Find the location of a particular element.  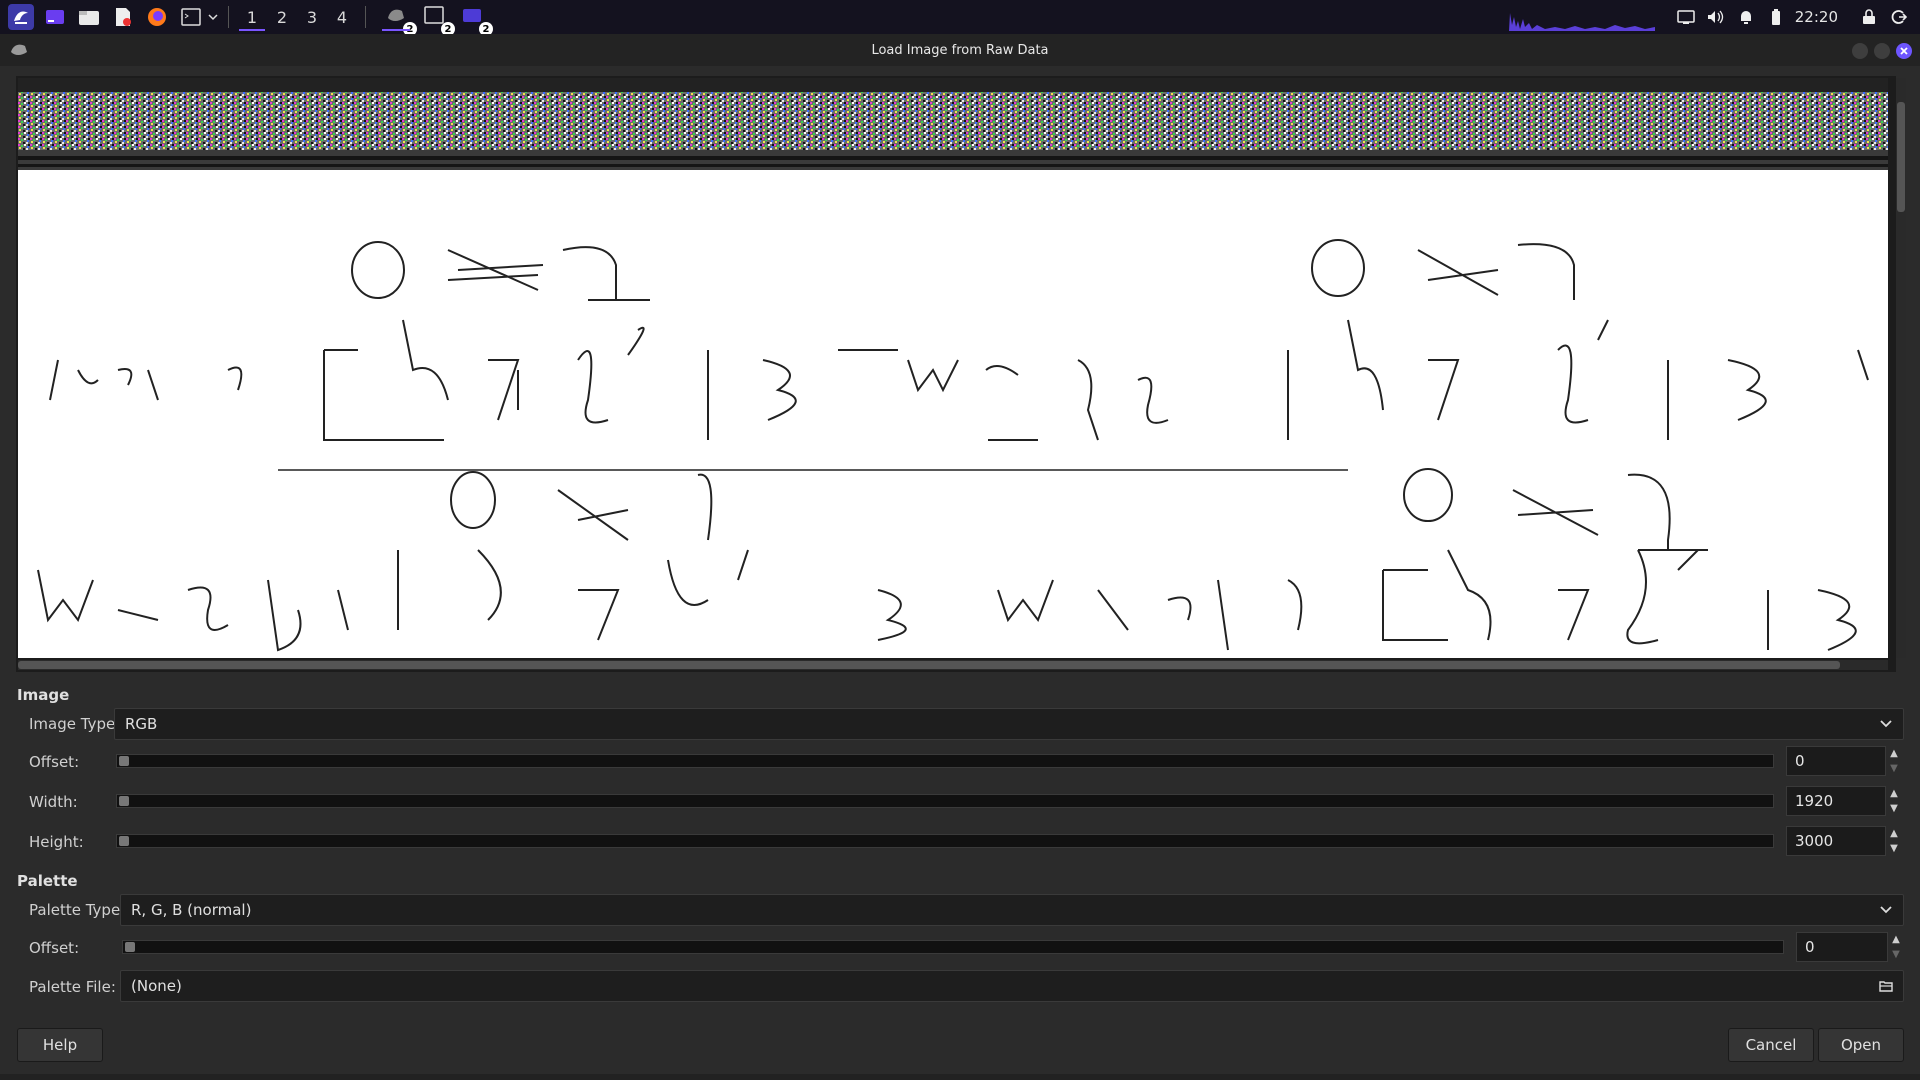

workspace-3: 3 is located at coordinates (312, 17).